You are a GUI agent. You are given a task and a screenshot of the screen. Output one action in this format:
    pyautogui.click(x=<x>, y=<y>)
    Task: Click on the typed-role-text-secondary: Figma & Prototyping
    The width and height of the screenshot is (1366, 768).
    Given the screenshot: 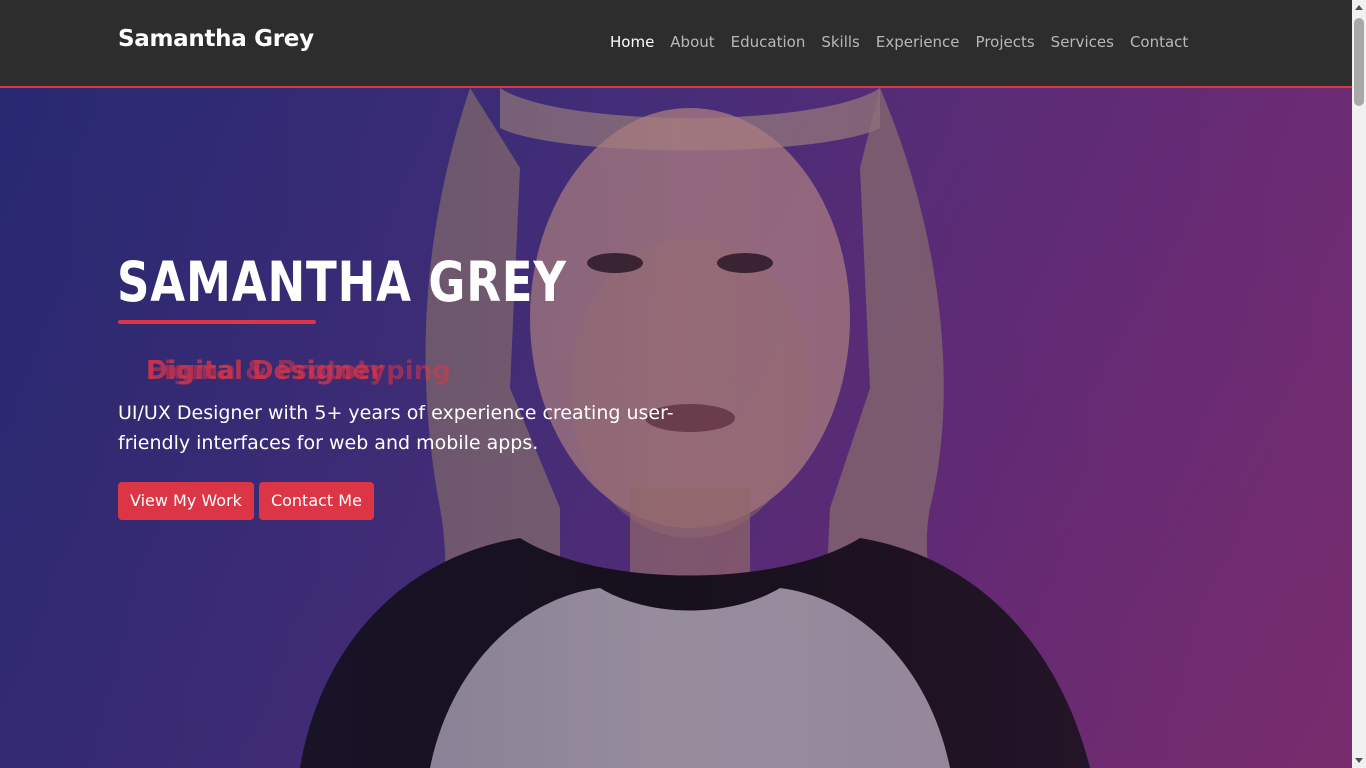 What is the action you would take?
    pyautogui.click(x=298, y=371)
    